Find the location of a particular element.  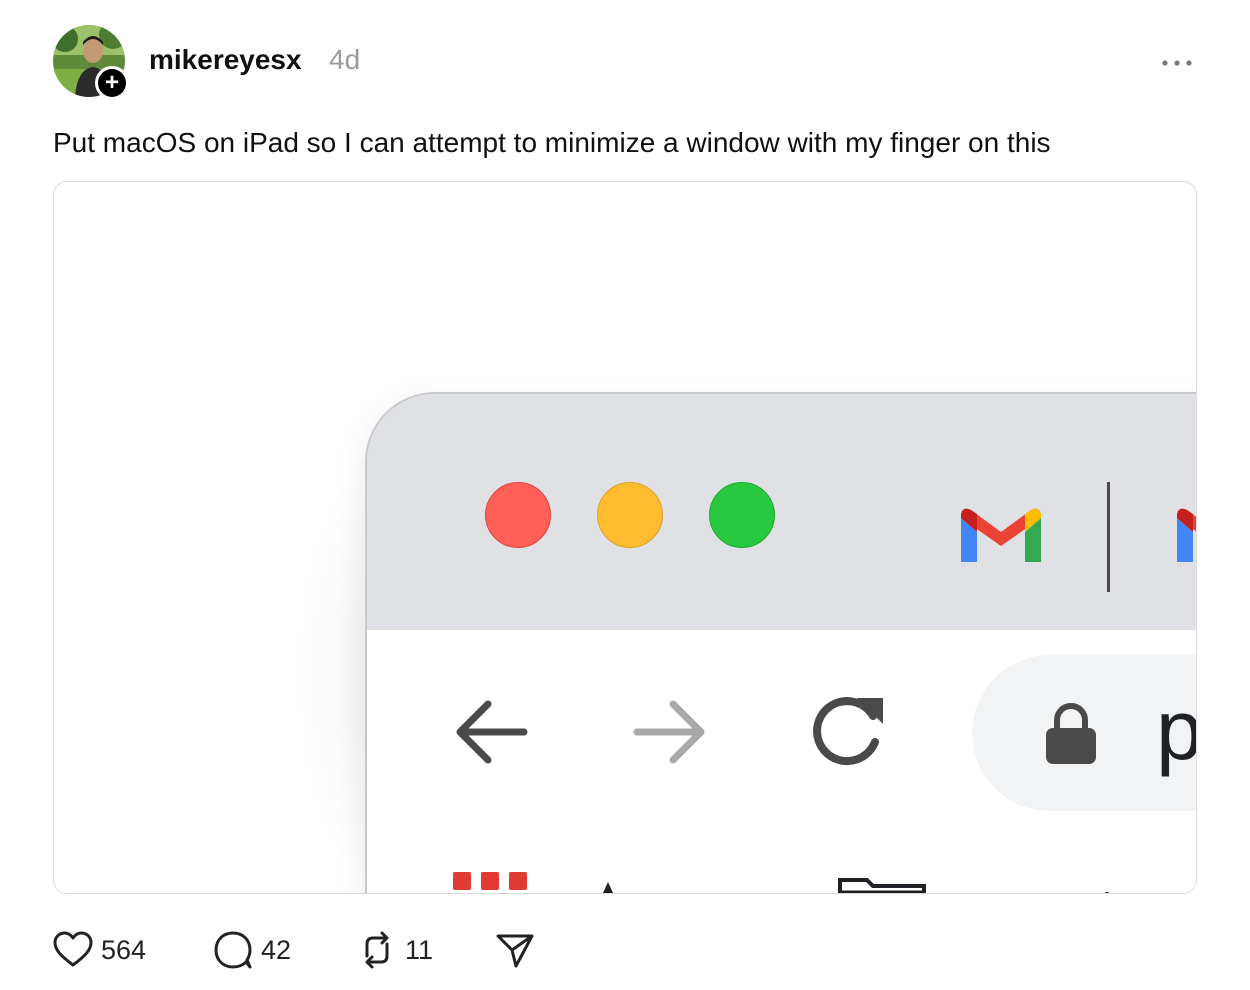

follow-button: + is located at coordinates (112, 83).